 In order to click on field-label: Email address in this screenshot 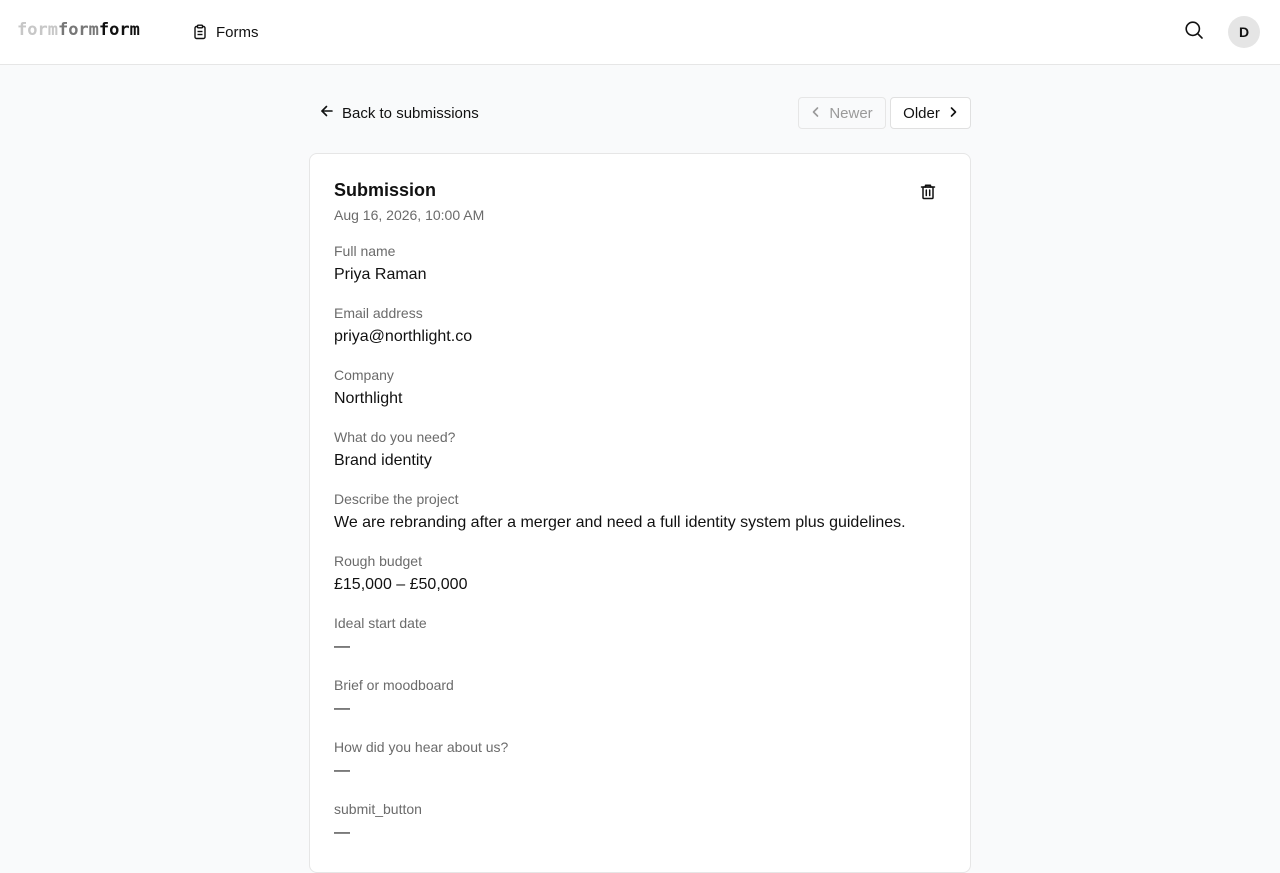, I will do `click(378, 313)`.